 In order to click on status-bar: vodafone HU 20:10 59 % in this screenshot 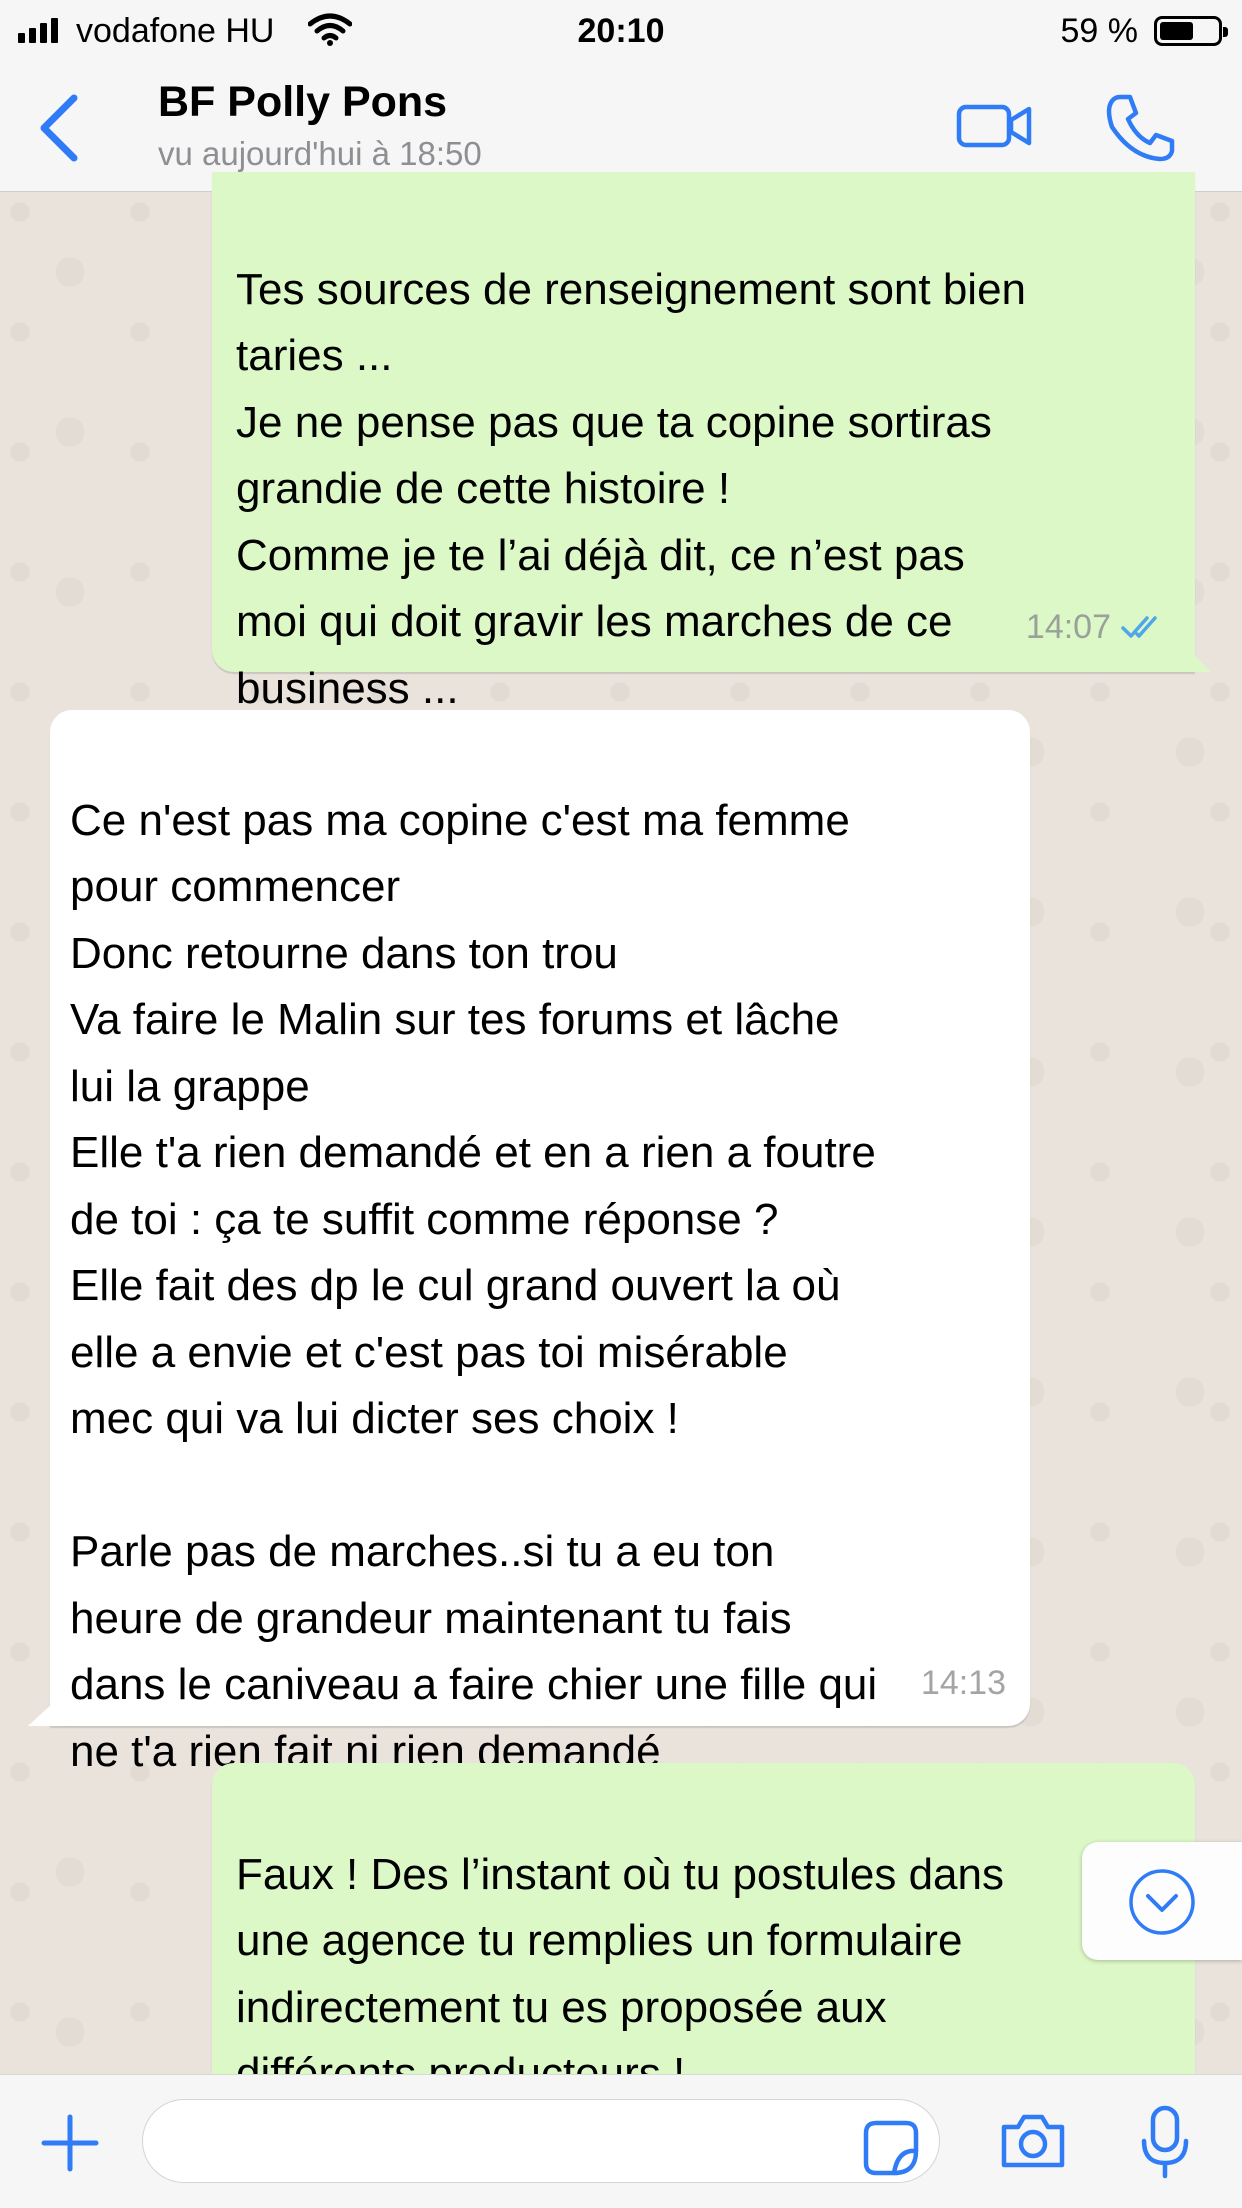, I will do `click(621, 31)`.